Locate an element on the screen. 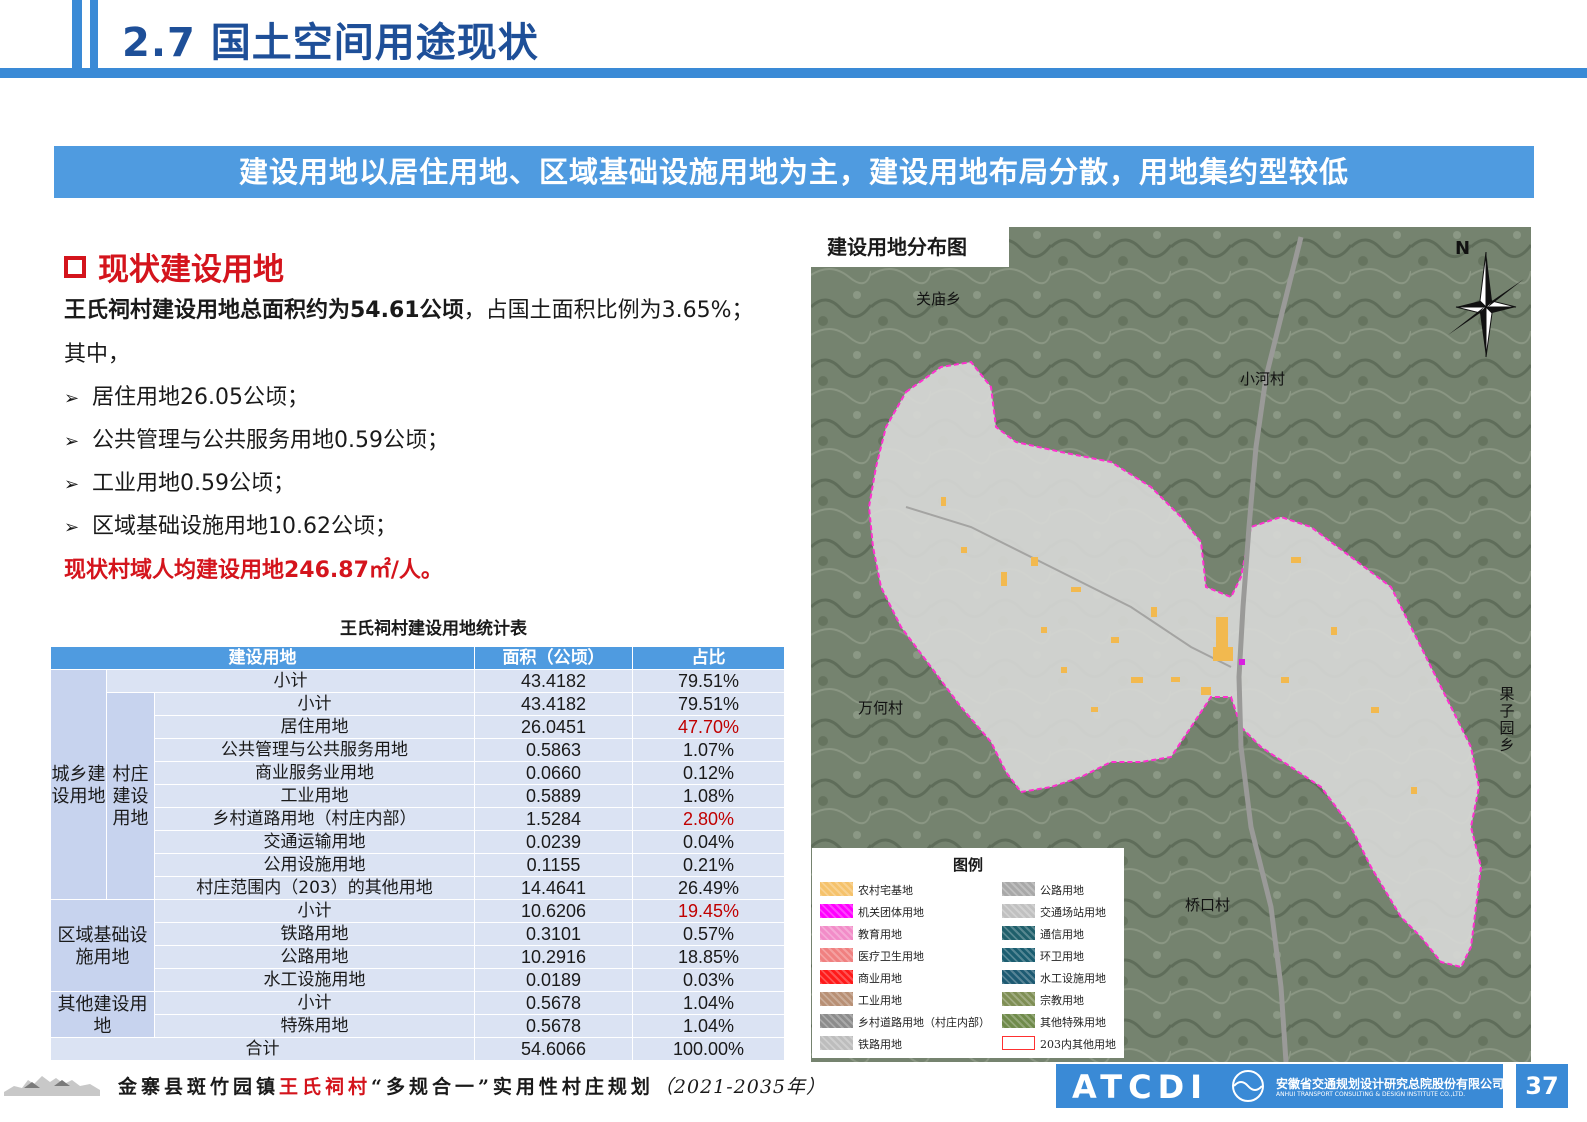  table-row: 公共管理与公共服务用地 0.5863 1.07% is located at coordinates (418, 750).